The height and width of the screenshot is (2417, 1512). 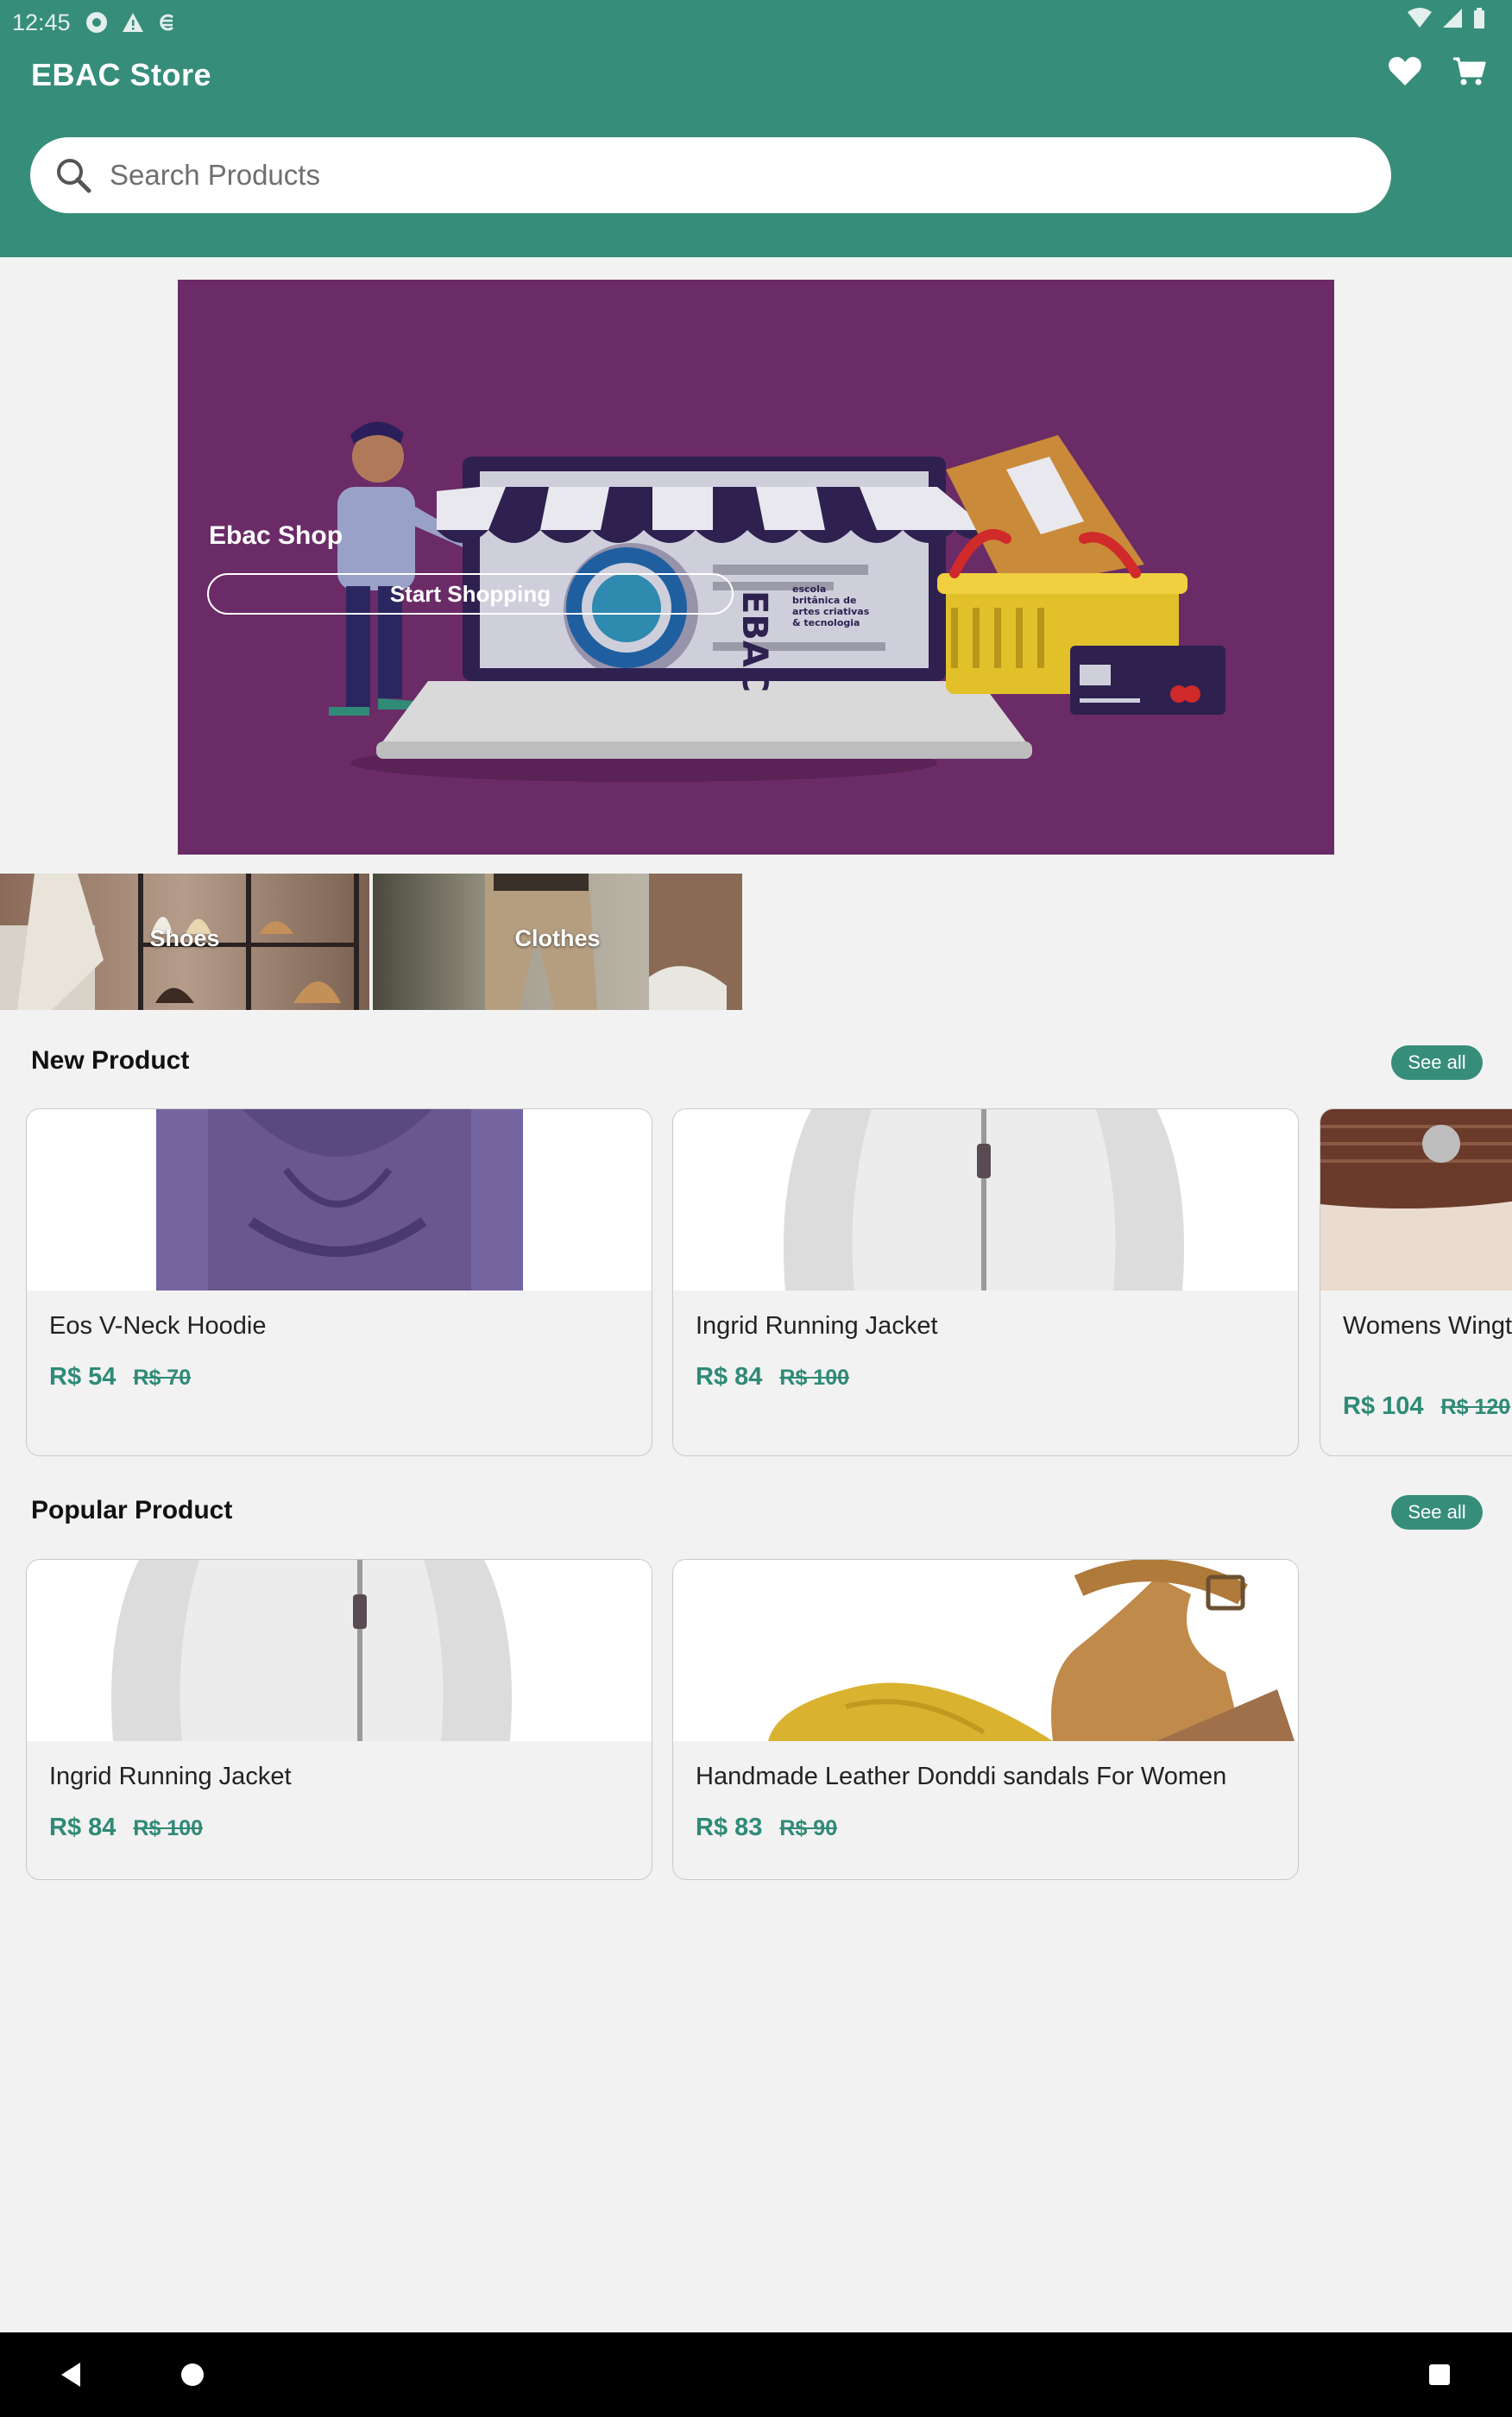 What do you see at coordinates (826, 622) in the screenshot?
I see `svg-text: & tecnologia` at bounding box center [826, 622].